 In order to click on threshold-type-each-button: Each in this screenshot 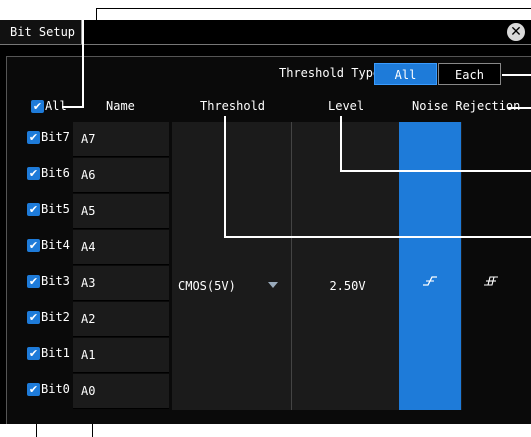, I will do `click(469, 74)`.